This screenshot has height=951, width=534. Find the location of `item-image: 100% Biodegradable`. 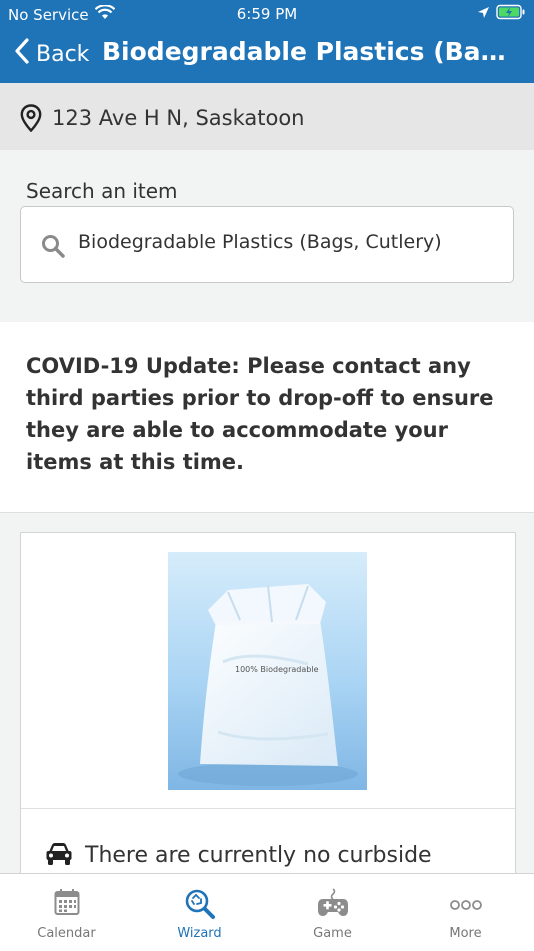

item-image: 100% Biodegradable is located at coordinates (267, 671).